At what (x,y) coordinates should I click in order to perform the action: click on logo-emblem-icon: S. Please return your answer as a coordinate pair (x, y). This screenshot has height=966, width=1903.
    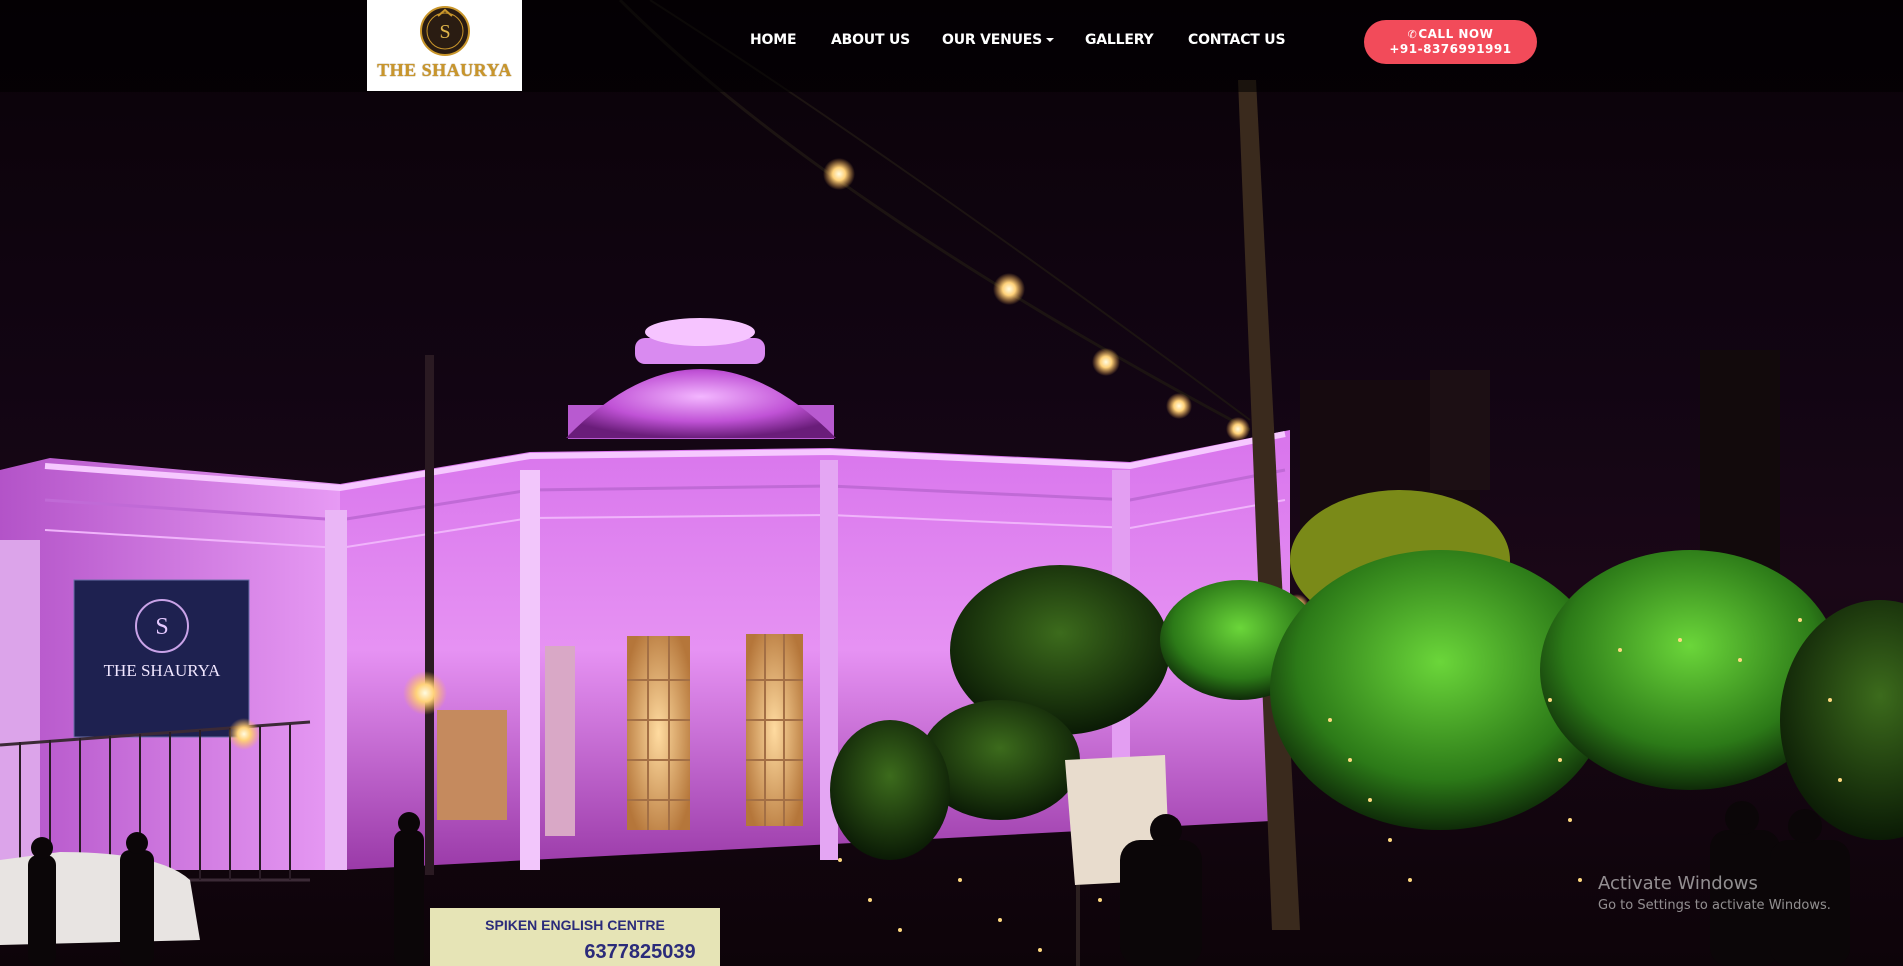
    Looking at the image, I should click on (444, 31).